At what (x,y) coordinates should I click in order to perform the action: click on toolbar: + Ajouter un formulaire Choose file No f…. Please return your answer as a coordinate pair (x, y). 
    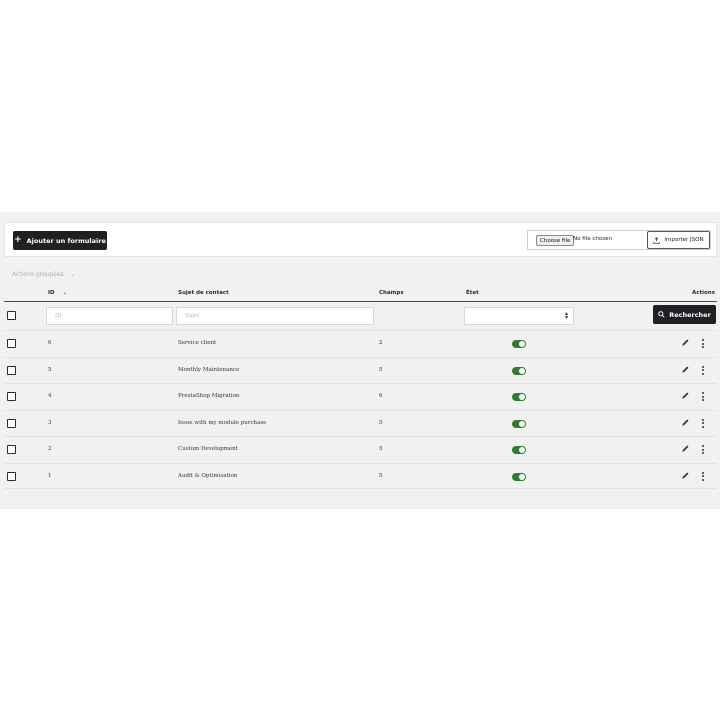
    Looking at the image, I should click on (360, 239).